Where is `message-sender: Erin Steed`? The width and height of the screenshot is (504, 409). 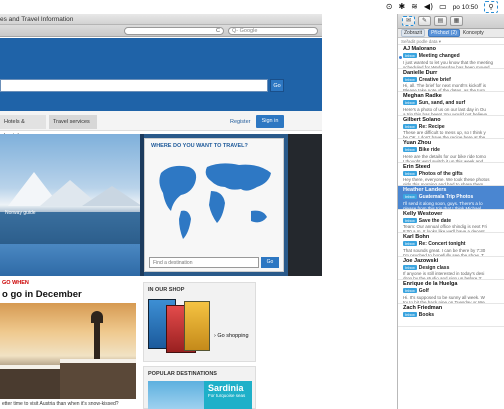 message-sender: Erin Steed is located at coordinates (417, 166).